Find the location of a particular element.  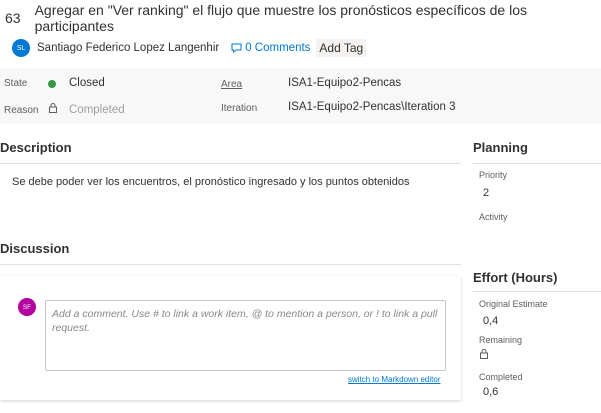

original-estimate-value: 0,4 is located at coordinates (490, 321).